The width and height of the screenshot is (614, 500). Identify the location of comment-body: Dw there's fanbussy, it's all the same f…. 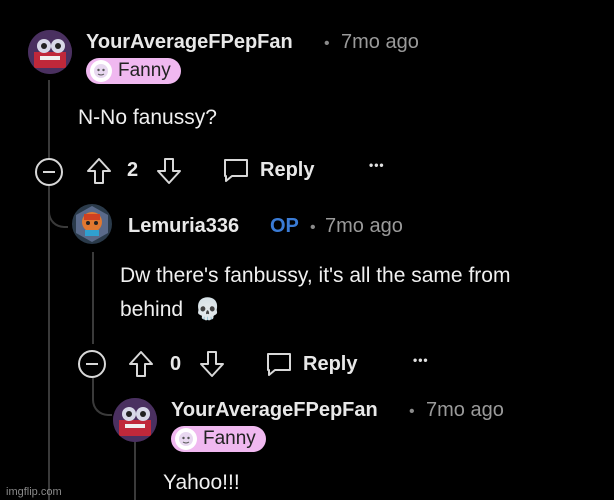
(315, 293).